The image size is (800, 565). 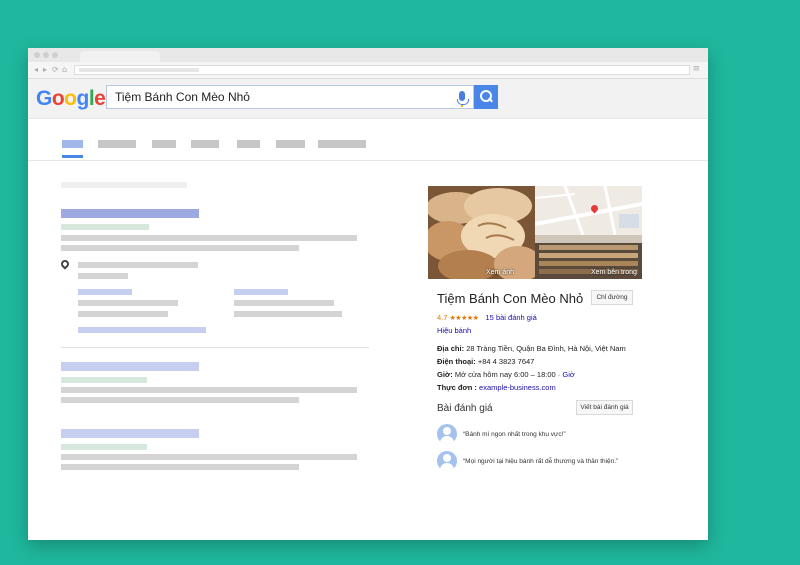 I want to click on phone-value: +84 4 3823 7647, so click(x=506, y=361).